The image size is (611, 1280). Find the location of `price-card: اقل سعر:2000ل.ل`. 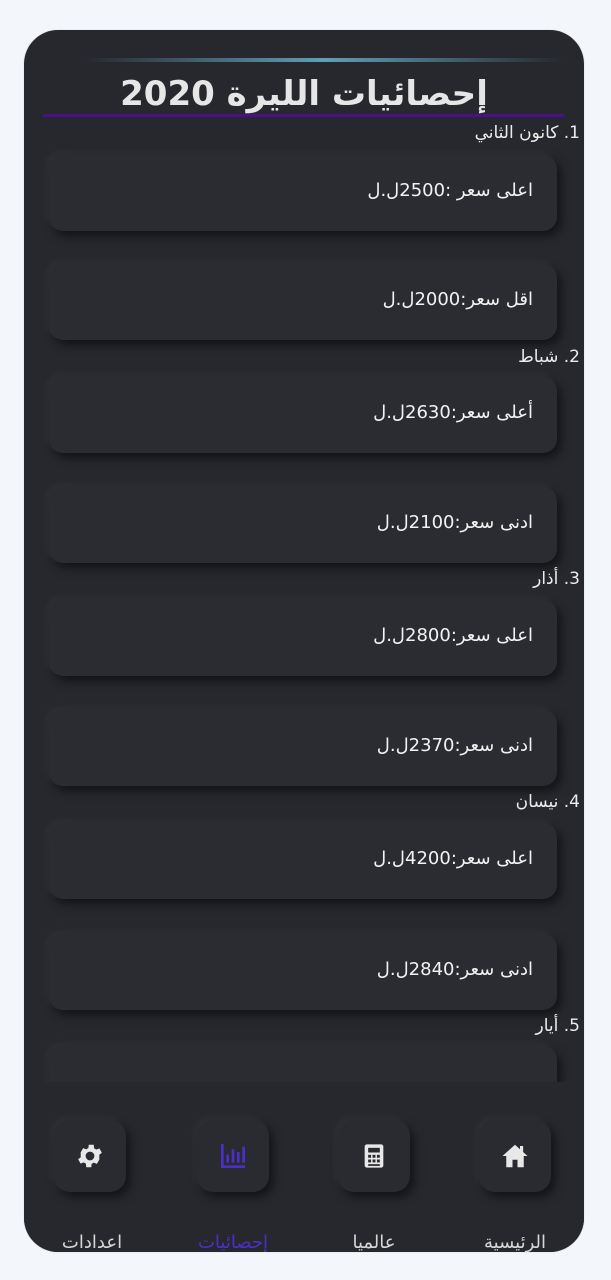

price-card: اقل سعر:2000ل.ل is located at coordinates (303, 302).